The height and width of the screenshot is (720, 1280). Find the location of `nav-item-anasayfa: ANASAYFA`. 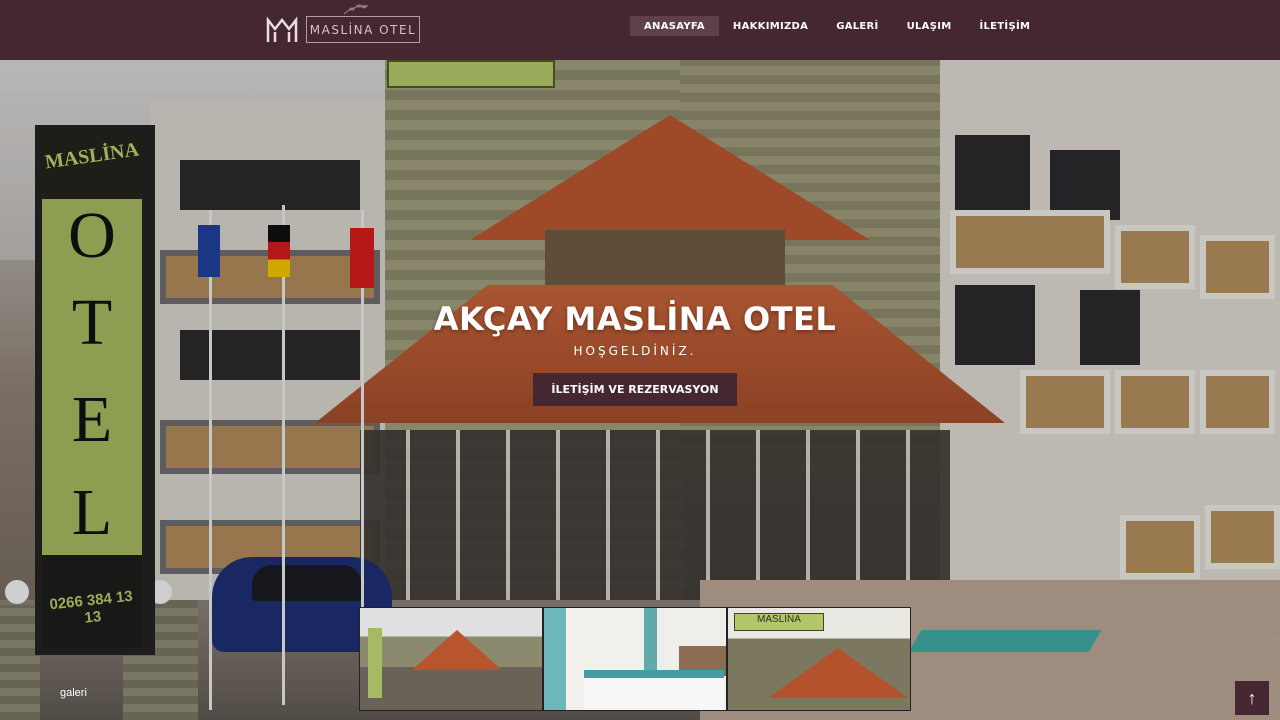

nav-item-anasayfa: ANASAYFA is located at coordinates (674, 26).